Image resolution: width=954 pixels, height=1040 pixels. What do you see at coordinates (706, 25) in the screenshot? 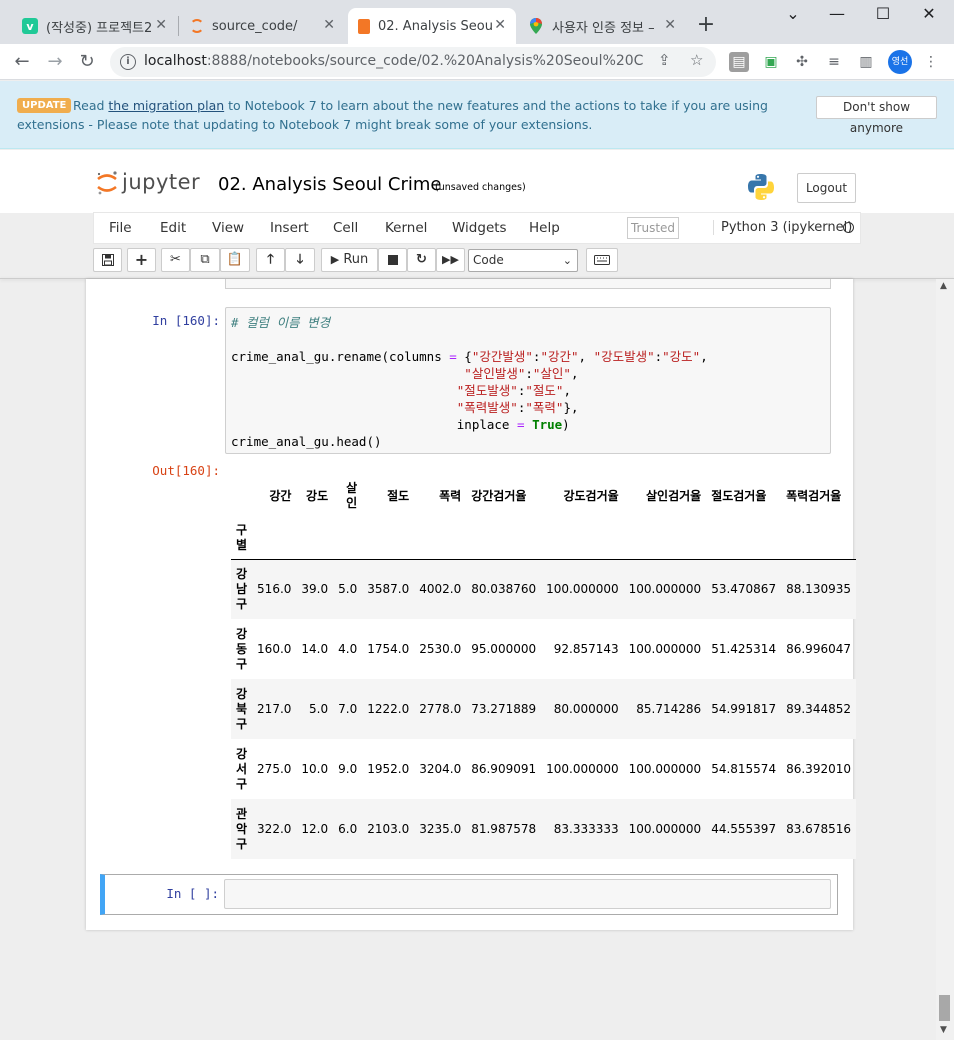
I see `new-tab-plus-icon: +` at bounding box center [706, 25].